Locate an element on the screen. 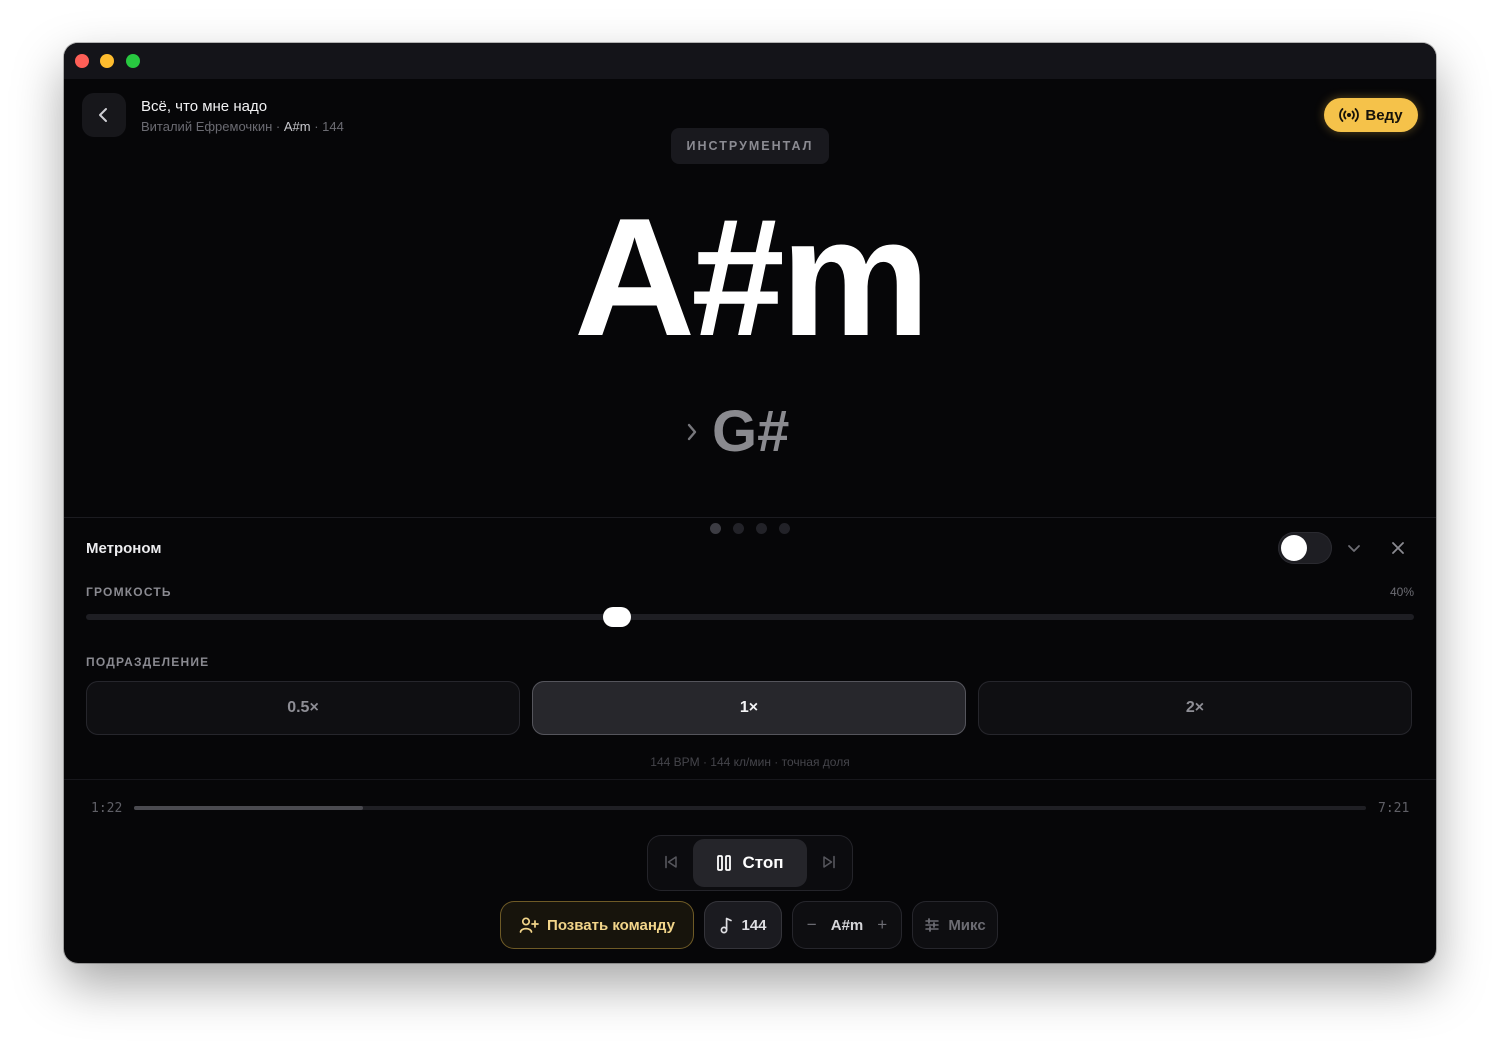  tempo-button: 144 is located at coordinates (743, 925).